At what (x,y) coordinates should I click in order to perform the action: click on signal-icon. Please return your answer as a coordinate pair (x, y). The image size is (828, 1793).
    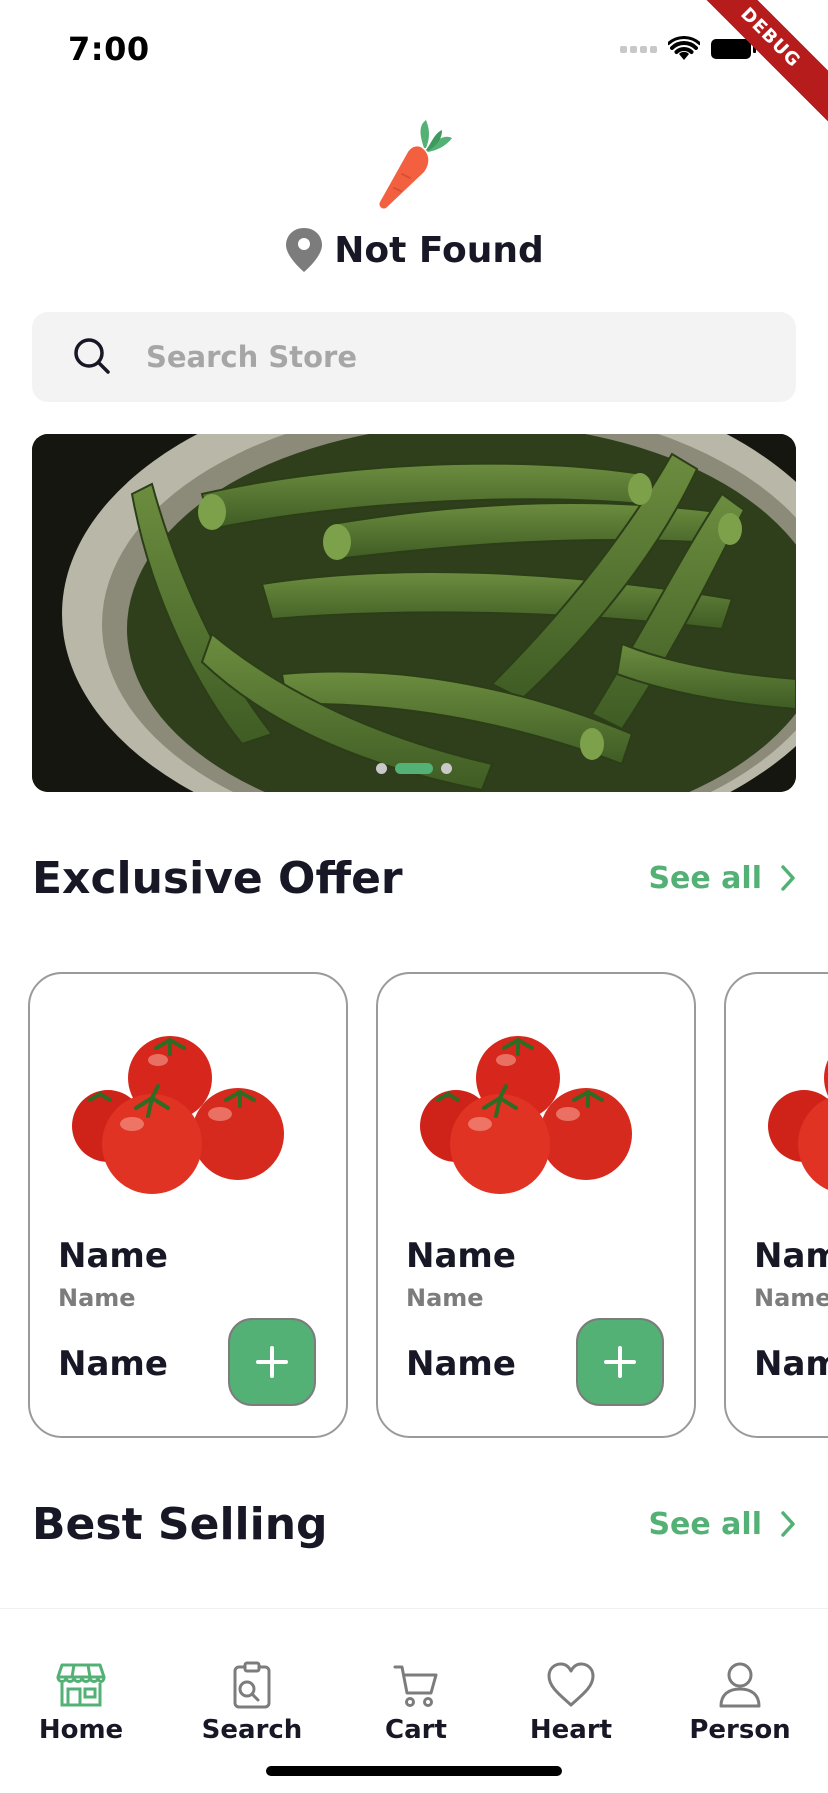
    Looking at the image, I should click on (638, 49).